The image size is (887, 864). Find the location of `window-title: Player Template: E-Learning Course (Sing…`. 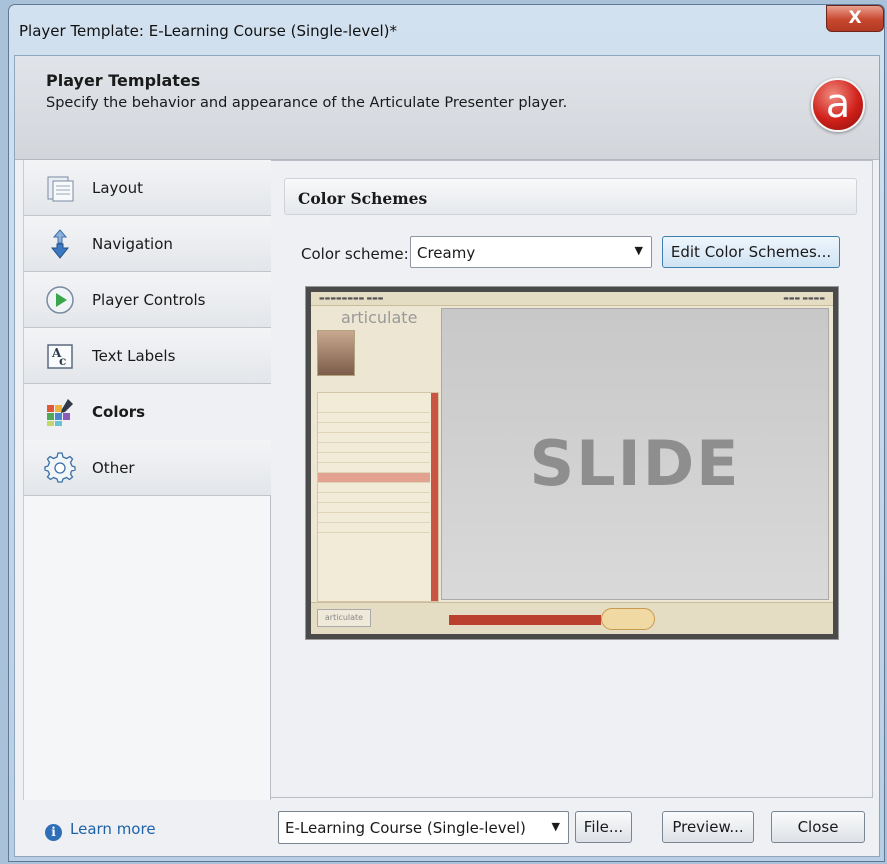

window-title: Player Template: E-Learning Course (Sing… is located at coordinates (208, 31).